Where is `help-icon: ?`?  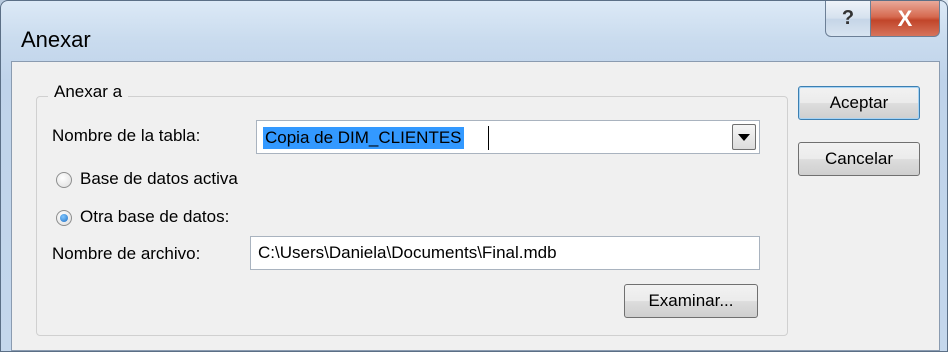
help-icon: ? is located at coordinates (848, 18).